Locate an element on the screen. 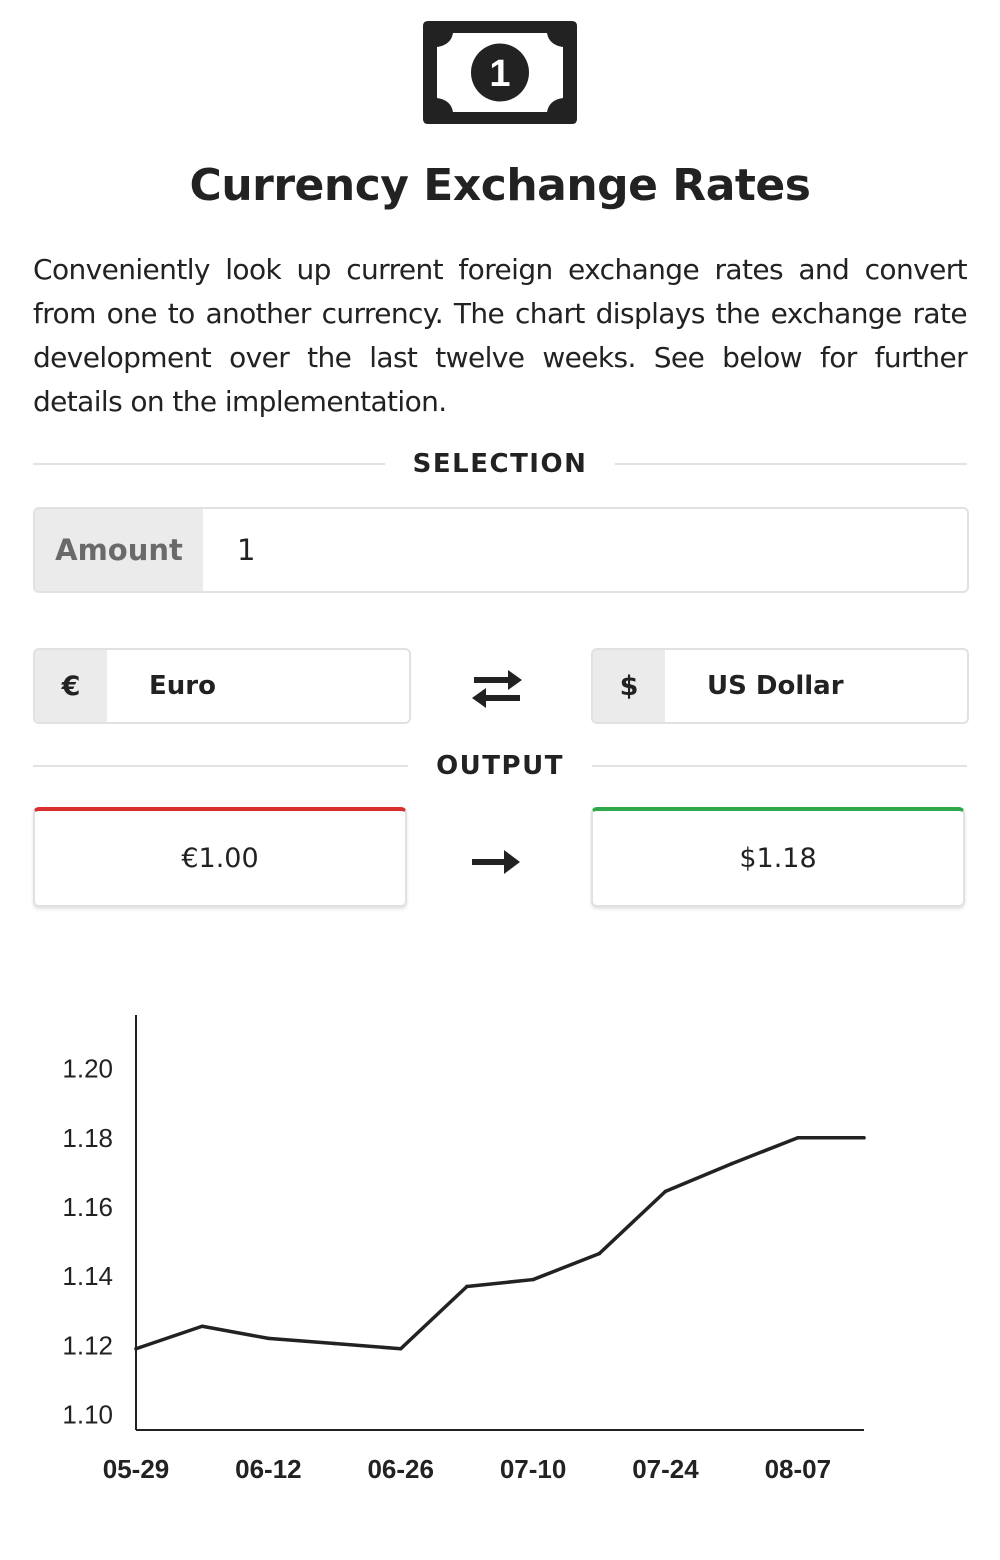  output-heading: OUTPUT is located at coordinates (500, 766).